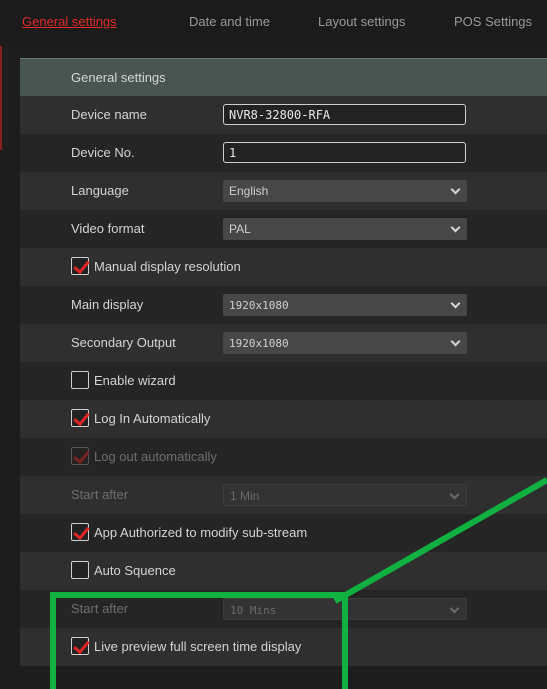 The height and width of the screenshot is (689, 547). I want to click on row-main-display: Main display 1920x1080, so click(283, 305).